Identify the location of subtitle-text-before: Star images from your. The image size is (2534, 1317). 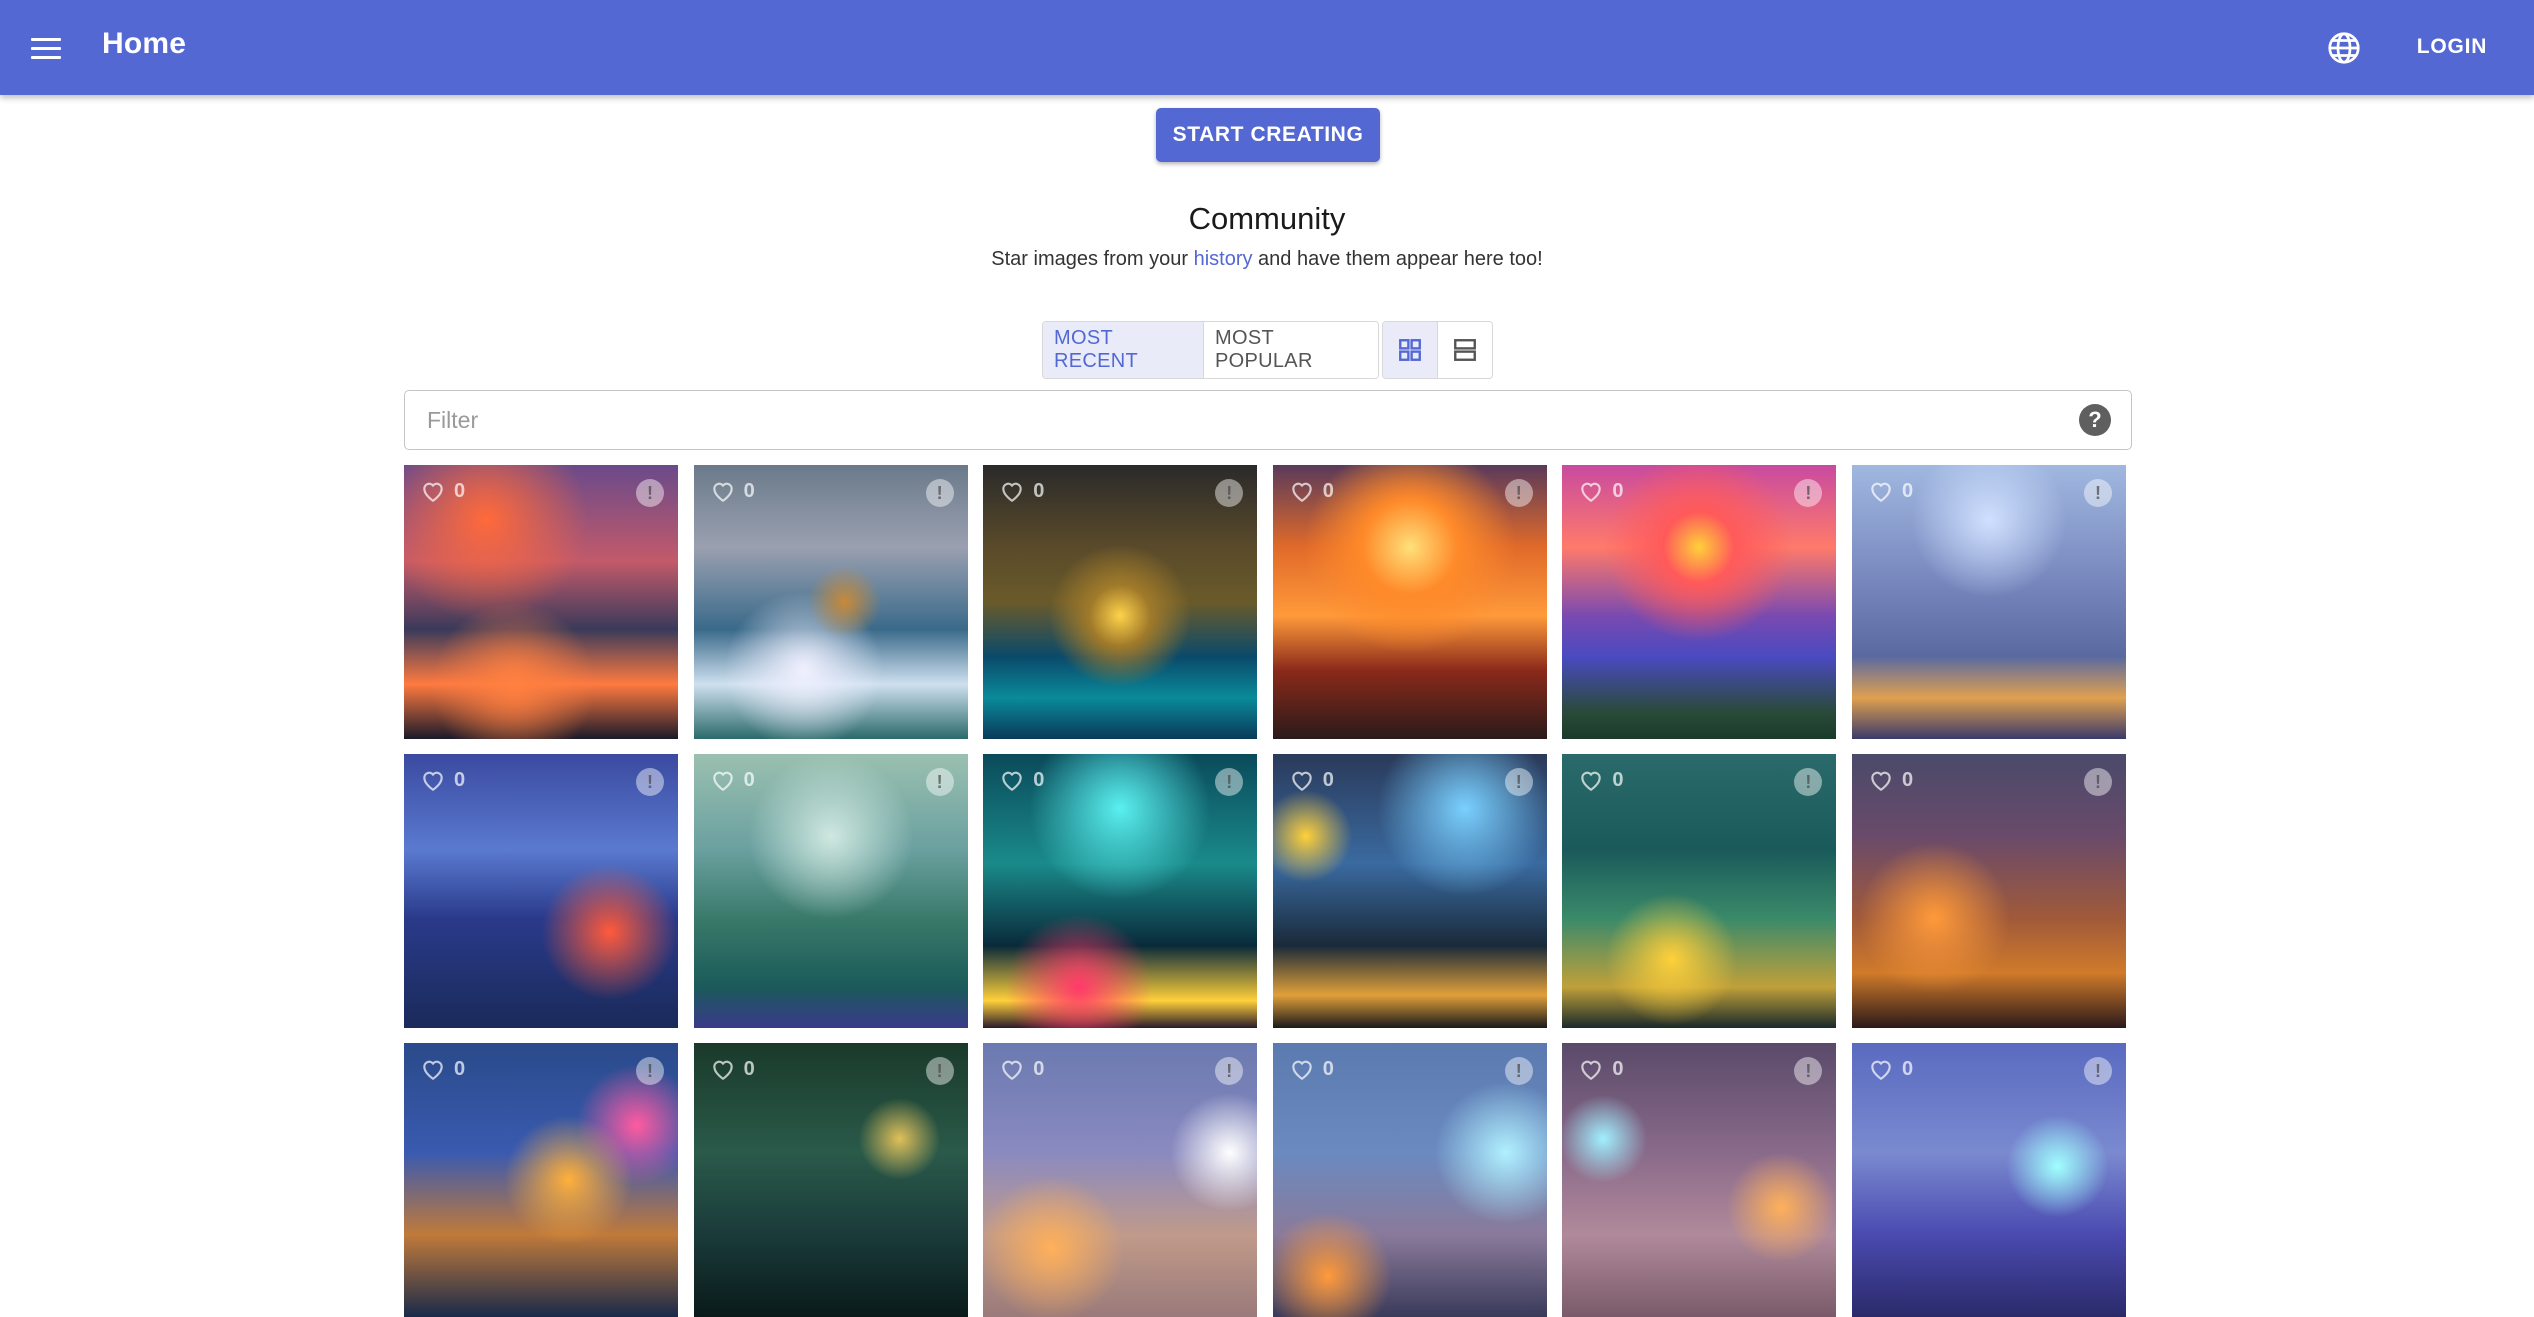
(1092, 259).